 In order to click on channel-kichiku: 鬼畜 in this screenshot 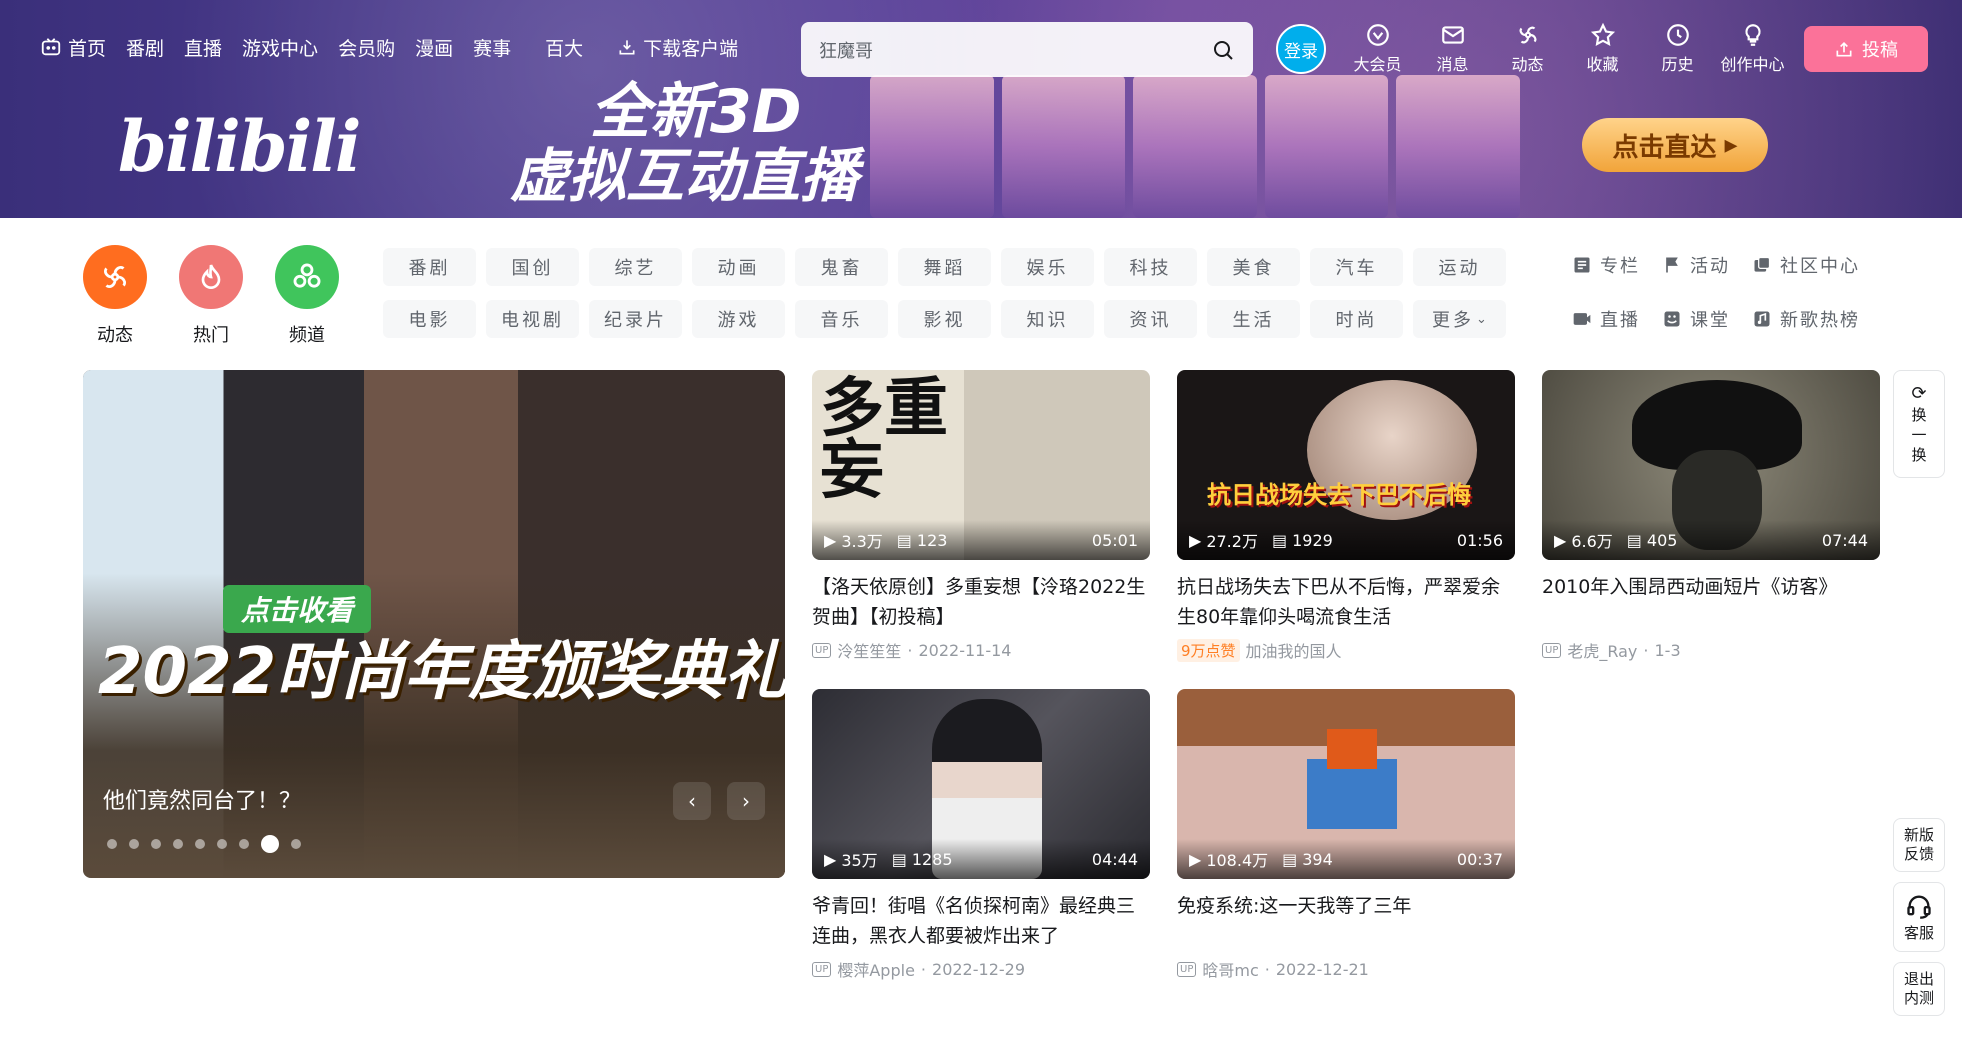, I will do `click(841, 267)`.